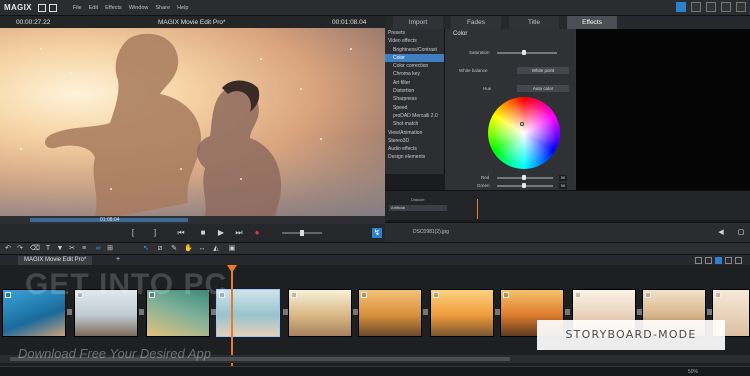  I want to click on fx-view-animation: View/Animation, so click(414, 133).